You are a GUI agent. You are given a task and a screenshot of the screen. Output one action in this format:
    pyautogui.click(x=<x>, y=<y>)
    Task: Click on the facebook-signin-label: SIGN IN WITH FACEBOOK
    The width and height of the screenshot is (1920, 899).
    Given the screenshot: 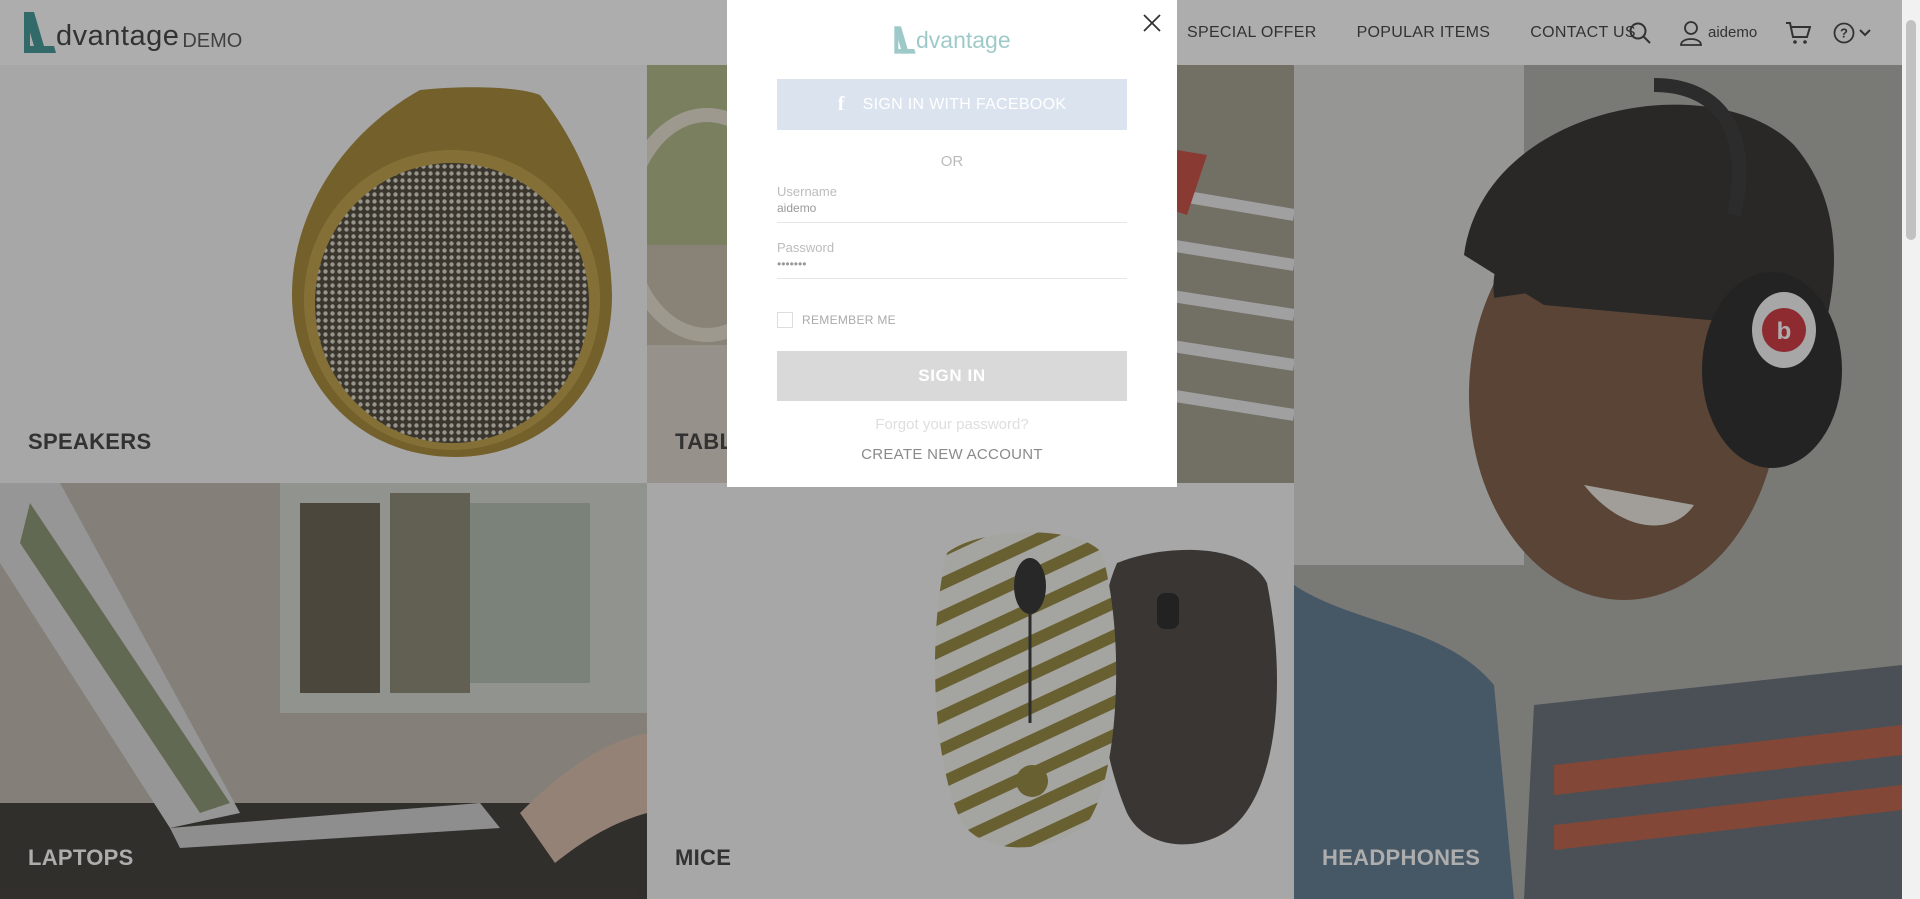 What is the action you would take?
    pyautogui.click(x=964, y=104)
    